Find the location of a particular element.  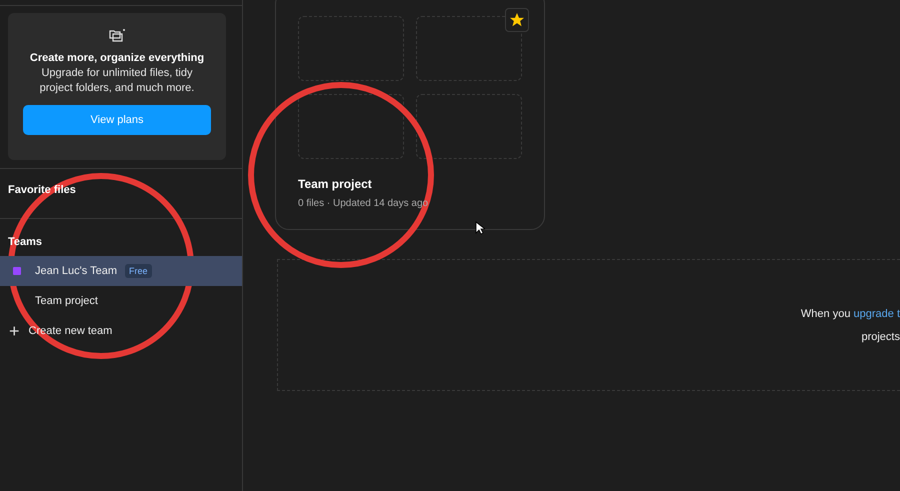

team-name: Jean Luc's Team is located at coordinates (76, 271).